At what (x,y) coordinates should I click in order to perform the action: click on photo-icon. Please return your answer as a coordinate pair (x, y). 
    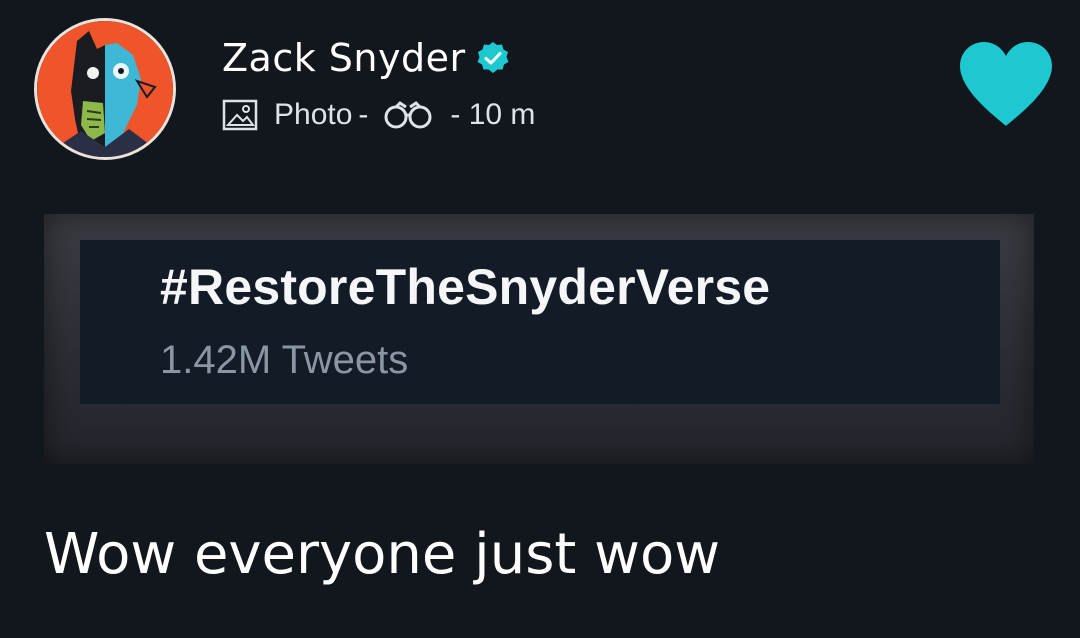
    Looking at the image, I should click on (240, 115).